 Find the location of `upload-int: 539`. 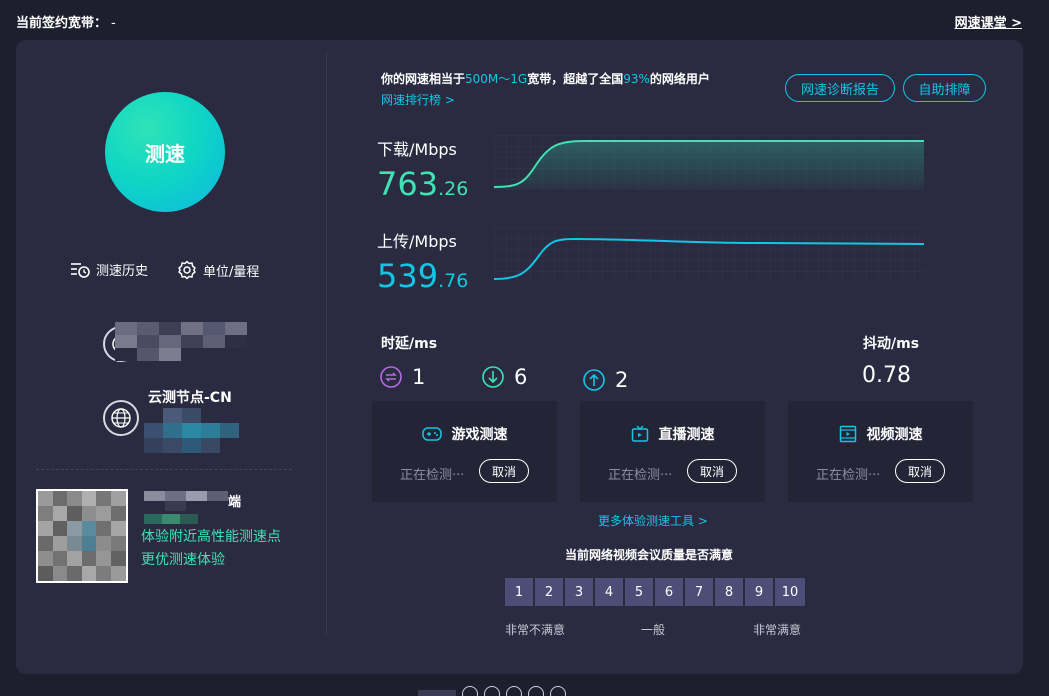

upload-int: 539 is located at coordinates (408, 276).